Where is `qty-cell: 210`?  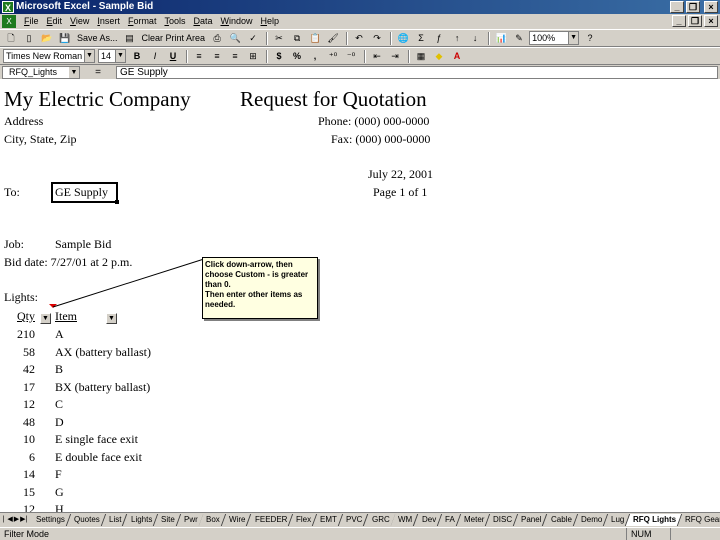 qty-cell: 210 is located at coordinates (26, 334).